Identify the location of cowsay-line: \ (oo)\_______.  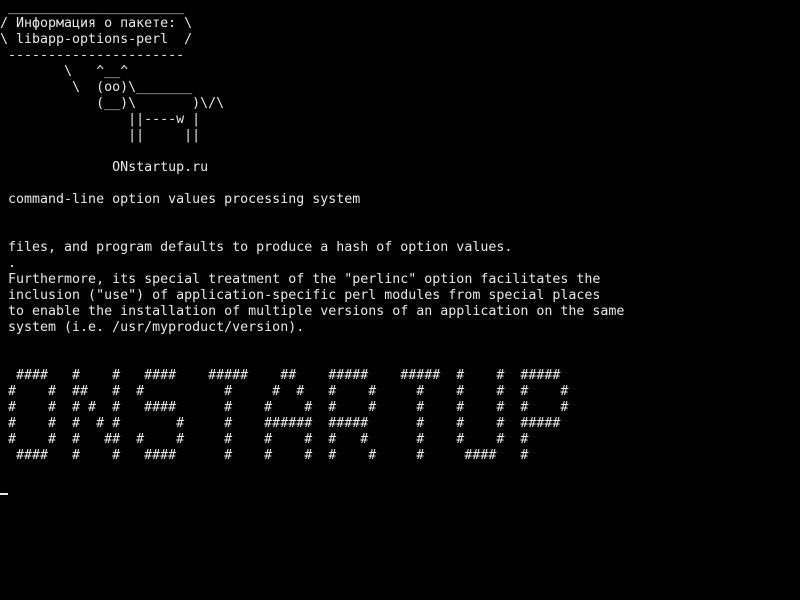
(96, 87).